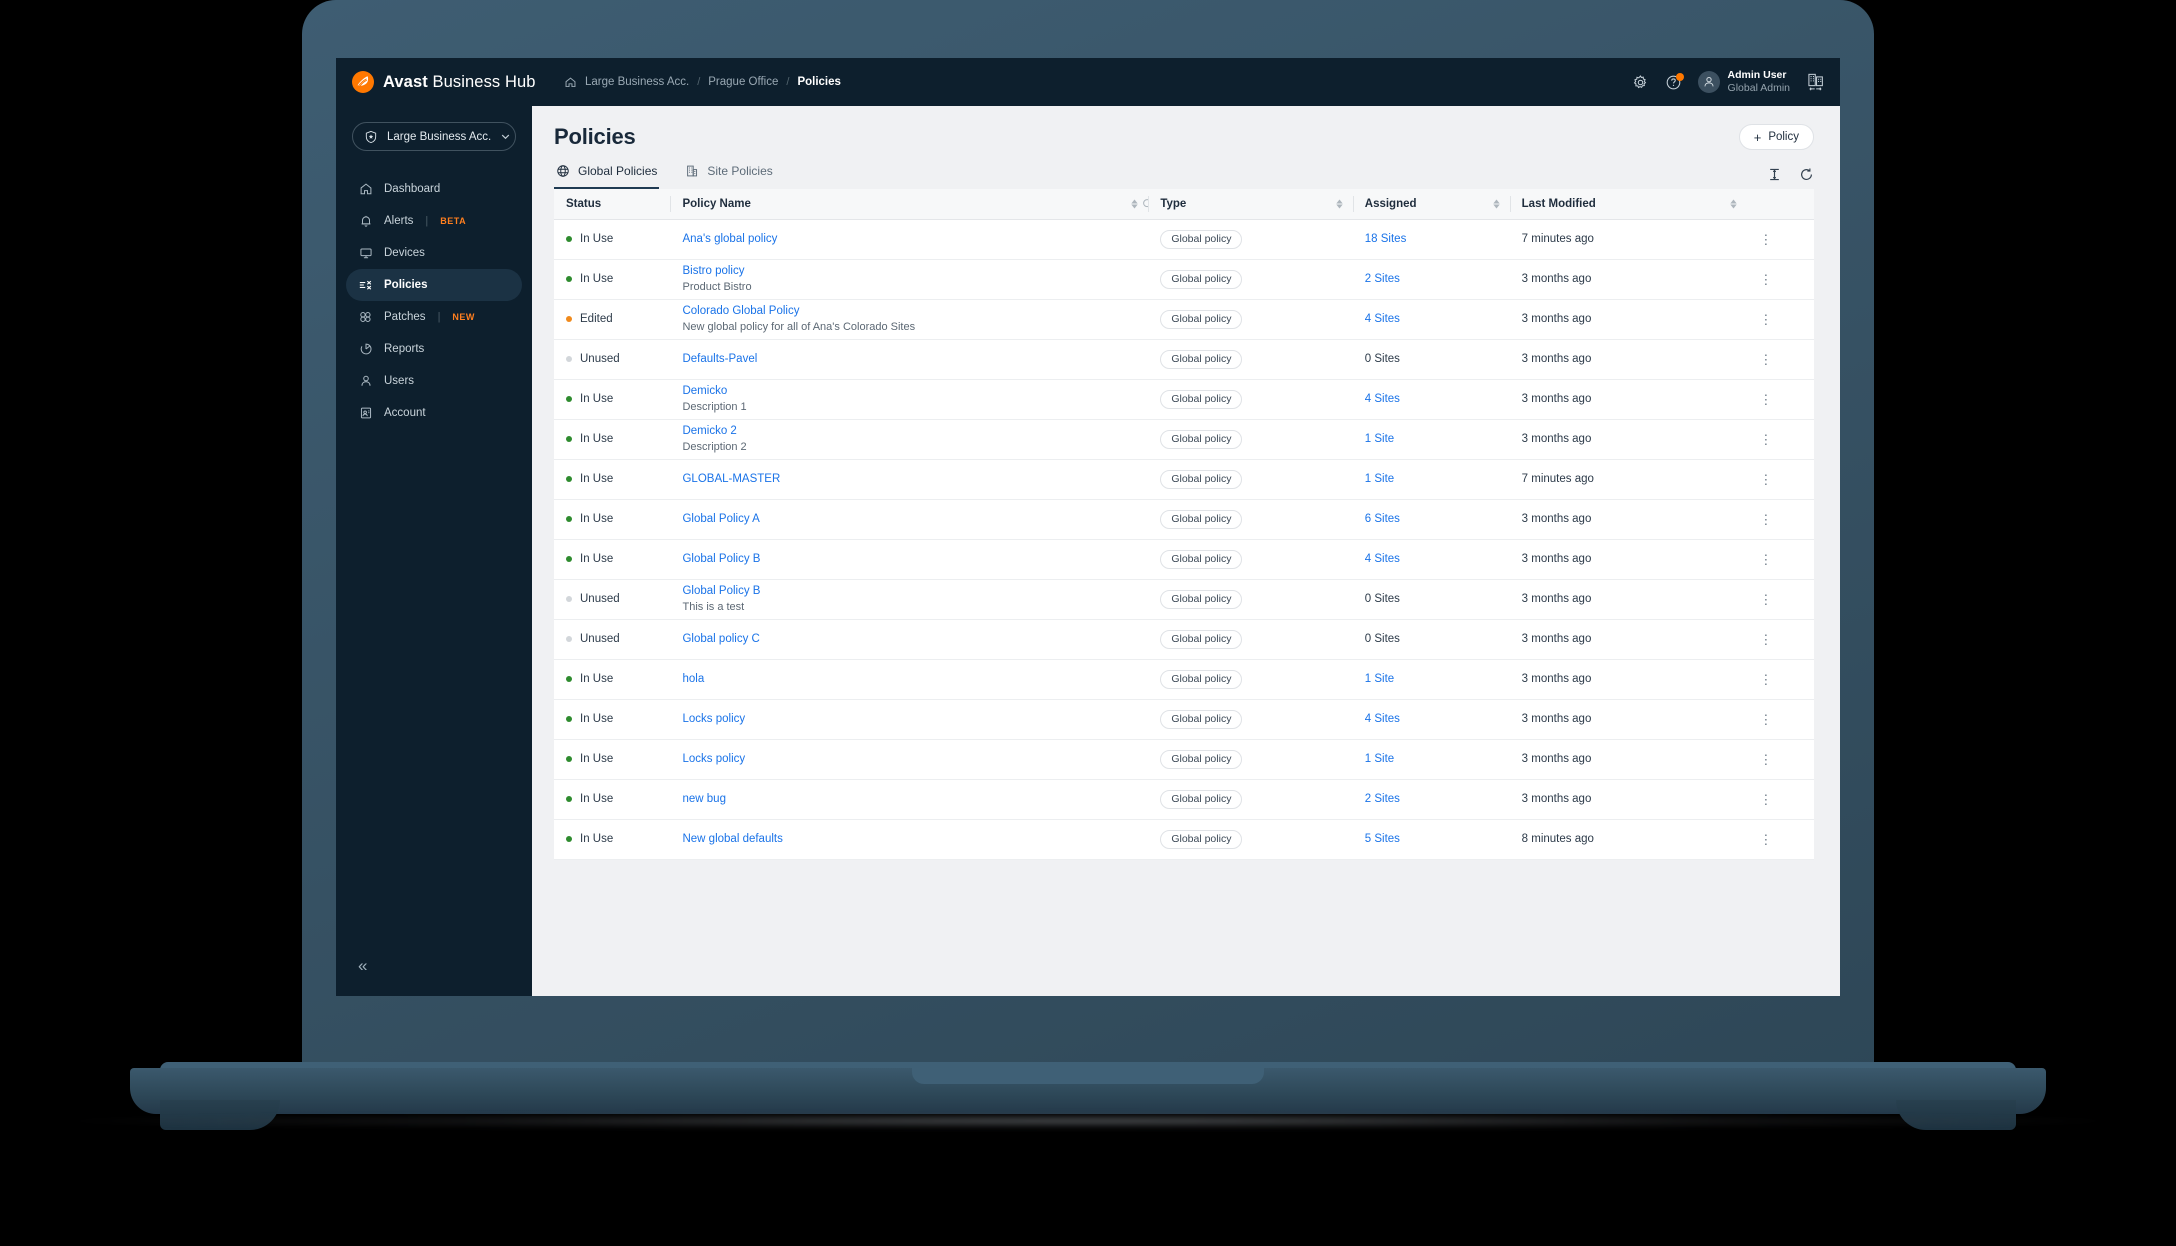 The height and width of the screenshot is (1246, 2176). Describe the element at coordinates (1674, 81) in the screenshot. I see `help-circle-icon` at that location.